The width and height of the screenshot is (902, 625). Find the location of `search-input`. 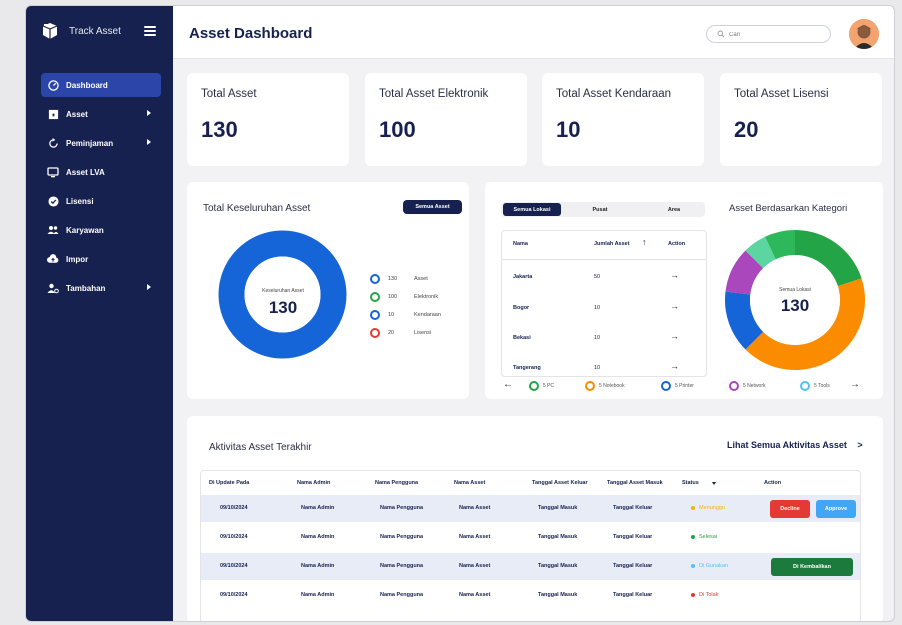

search-input is located at coordinates (774, 34).